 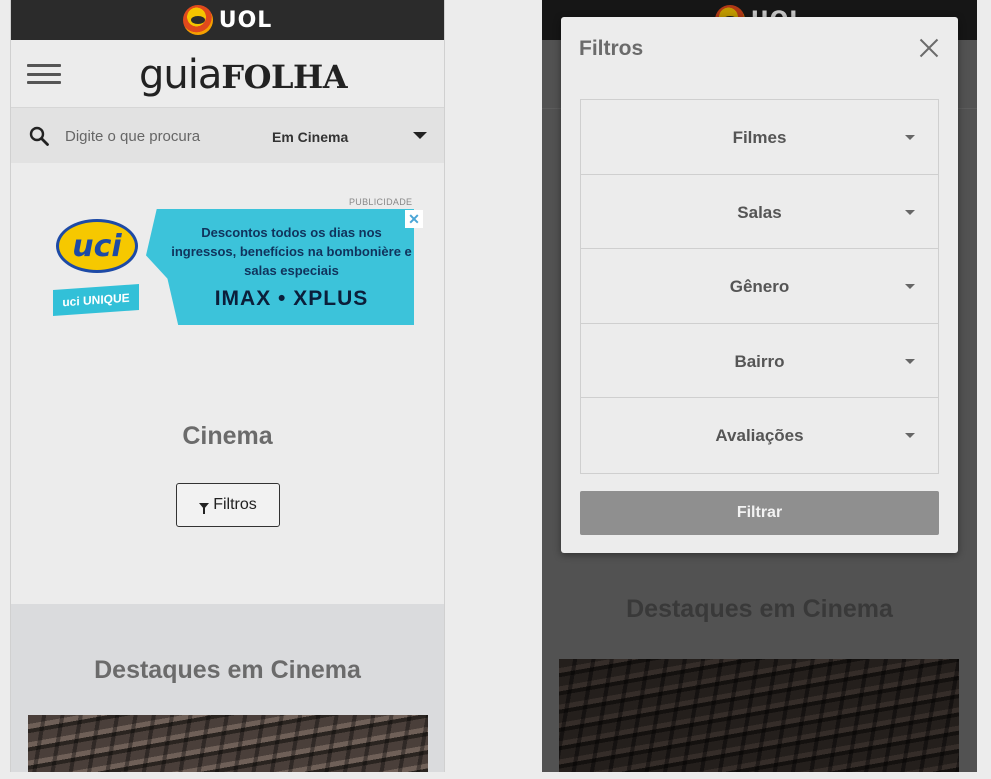 I want to click on filters-button-label: Filtros, so click(x=235, y=504).